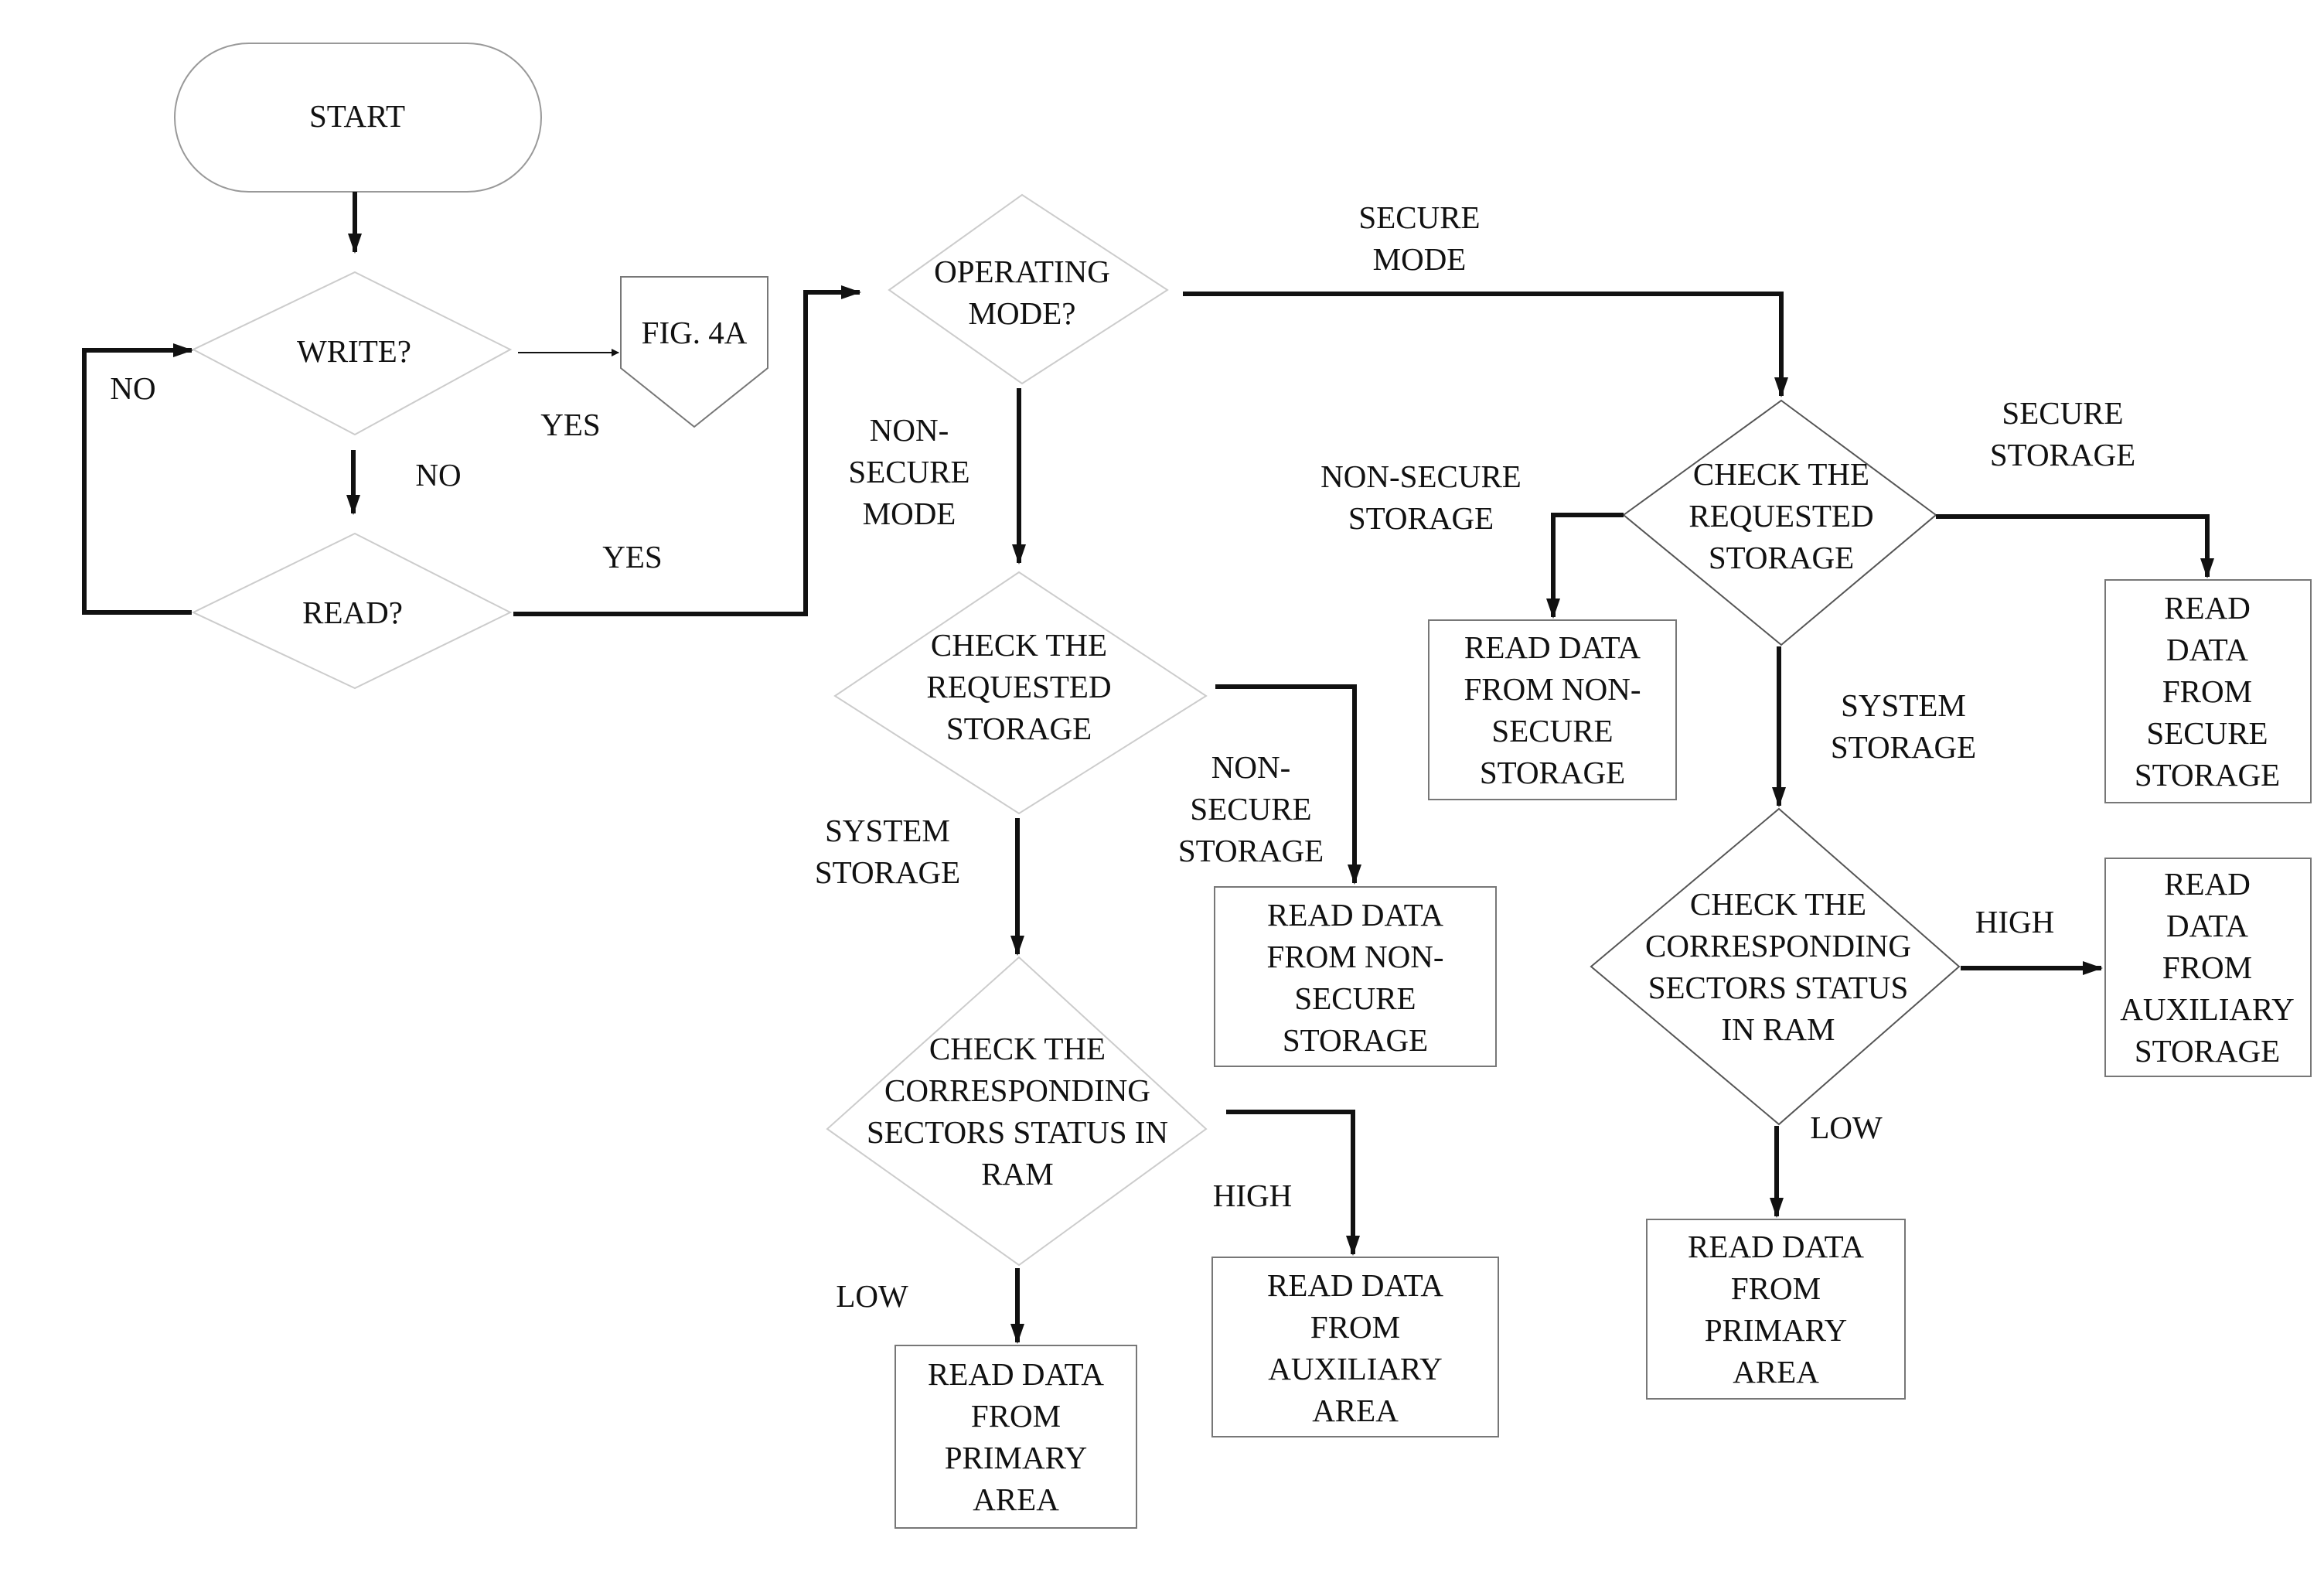 The width and height of the screenshot is (2324, 1596). What do you see at coordinates (1903, 726) in the screenshot?
I see `s-system-storage-label: SYSTEM STORAGE` at bounding box center [1903, 726].